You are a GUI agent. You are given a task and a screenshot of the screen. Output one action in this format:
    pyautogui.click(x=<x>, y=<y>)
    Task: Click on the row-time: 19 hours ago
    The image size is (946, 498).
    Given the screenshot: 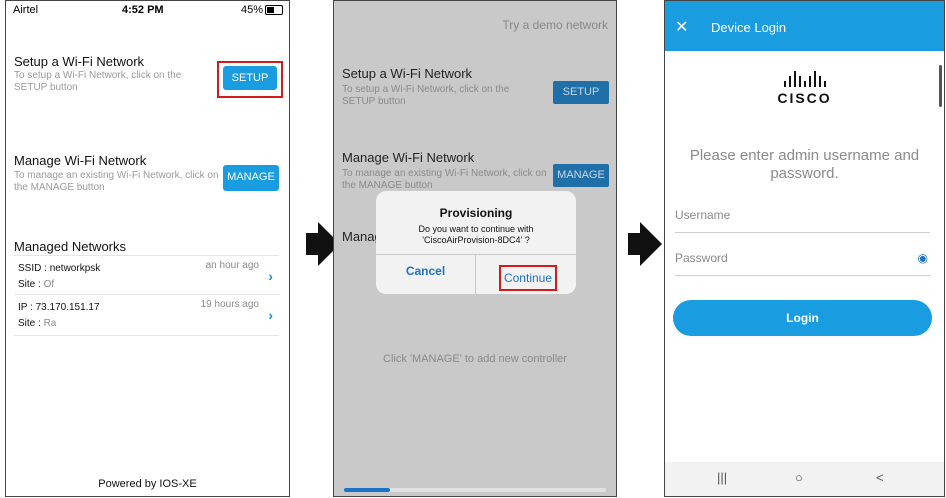 What is the action you would take?
    pyautogui.click(x=229, y=304)
    